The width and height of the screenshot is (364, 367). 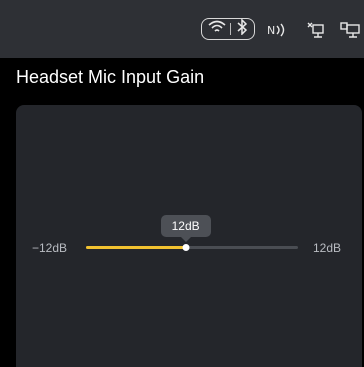 I want to click on wifi-icon, so click(x=217, y=29).